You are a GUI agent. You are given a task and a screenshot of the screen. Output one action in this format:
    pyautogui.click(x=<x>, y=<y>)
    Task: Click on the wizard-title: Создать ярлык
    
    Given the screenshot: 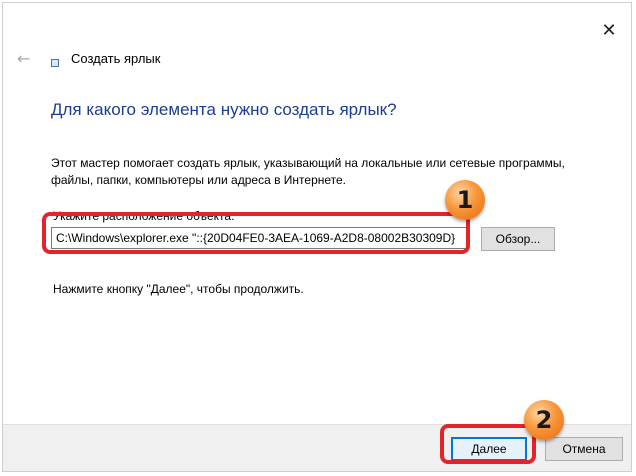 What is the action you would take?
    pyautogui.click(x=116, y=58)
    